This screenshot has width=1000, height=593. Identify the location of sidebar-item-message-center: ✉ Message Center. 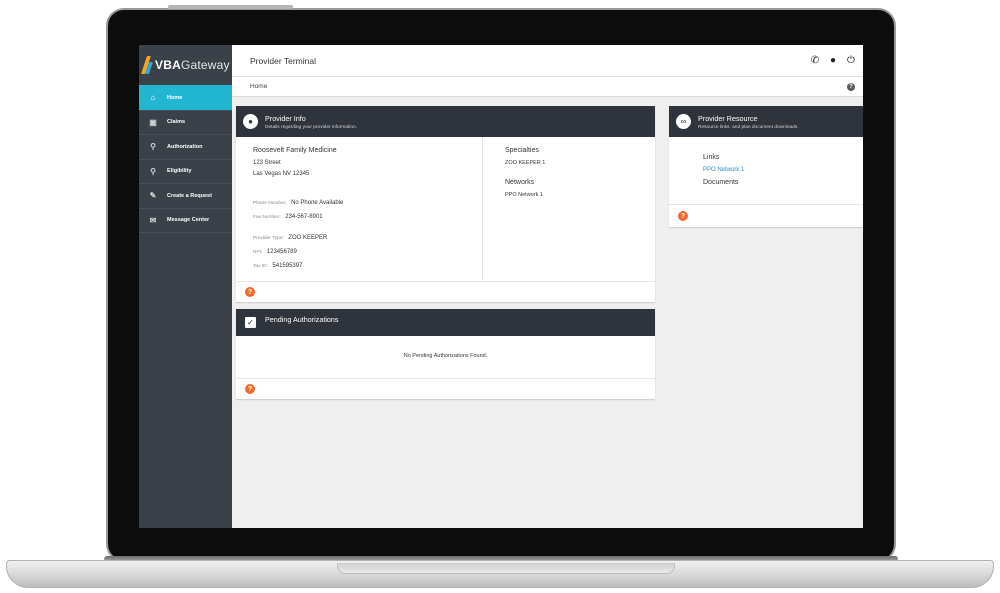
(185, 220).